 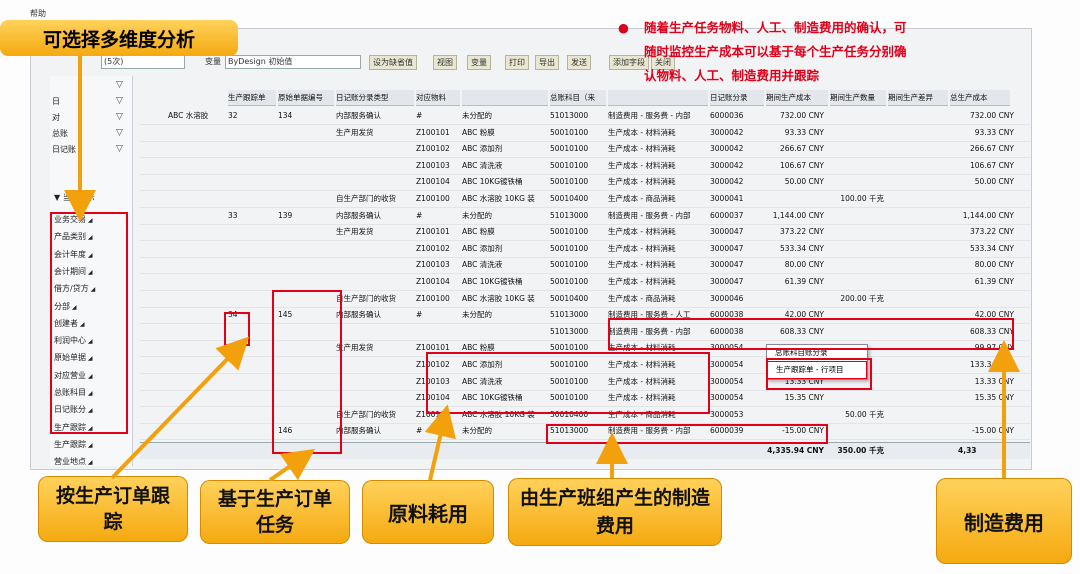 What do you see at coordinates (73, 447) in the screenshot?
I see `dimension-item: 生产跟踪 ◢` at bounding box center [73, 447].